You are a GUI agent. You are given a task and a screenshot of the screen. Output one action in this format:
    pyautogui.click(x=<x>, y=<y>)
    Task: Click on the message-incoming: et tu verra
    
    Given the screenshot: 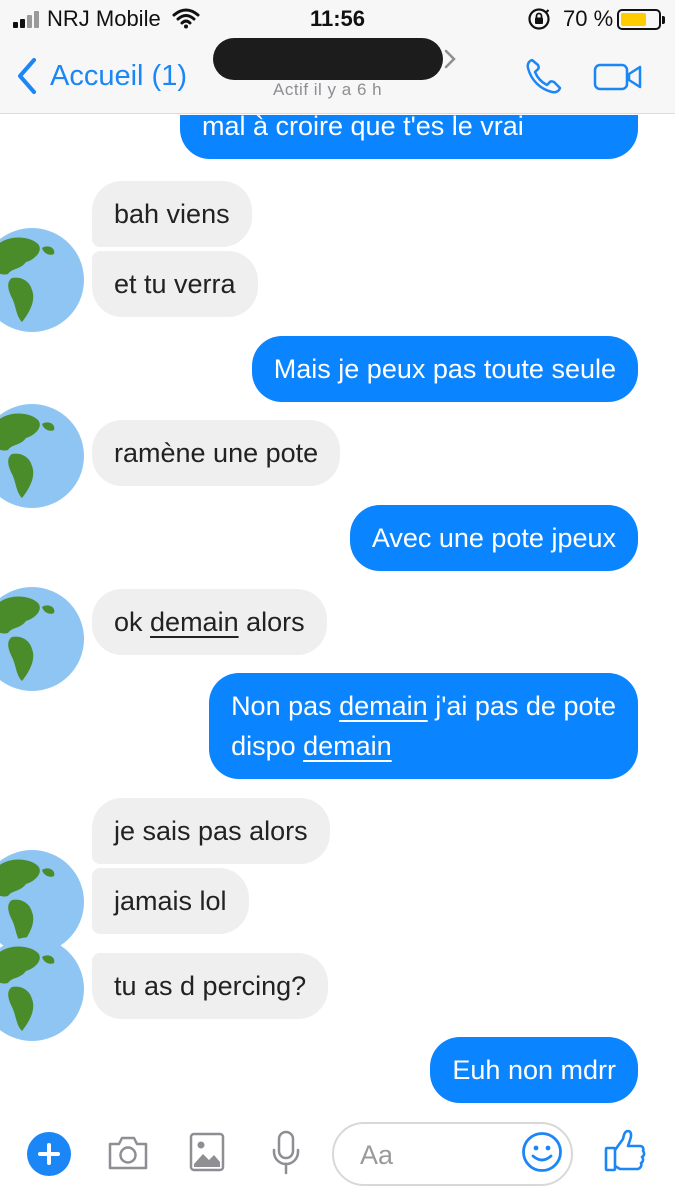 What is the action you would take?
    pyautogui.click(x=175, y=284)
    